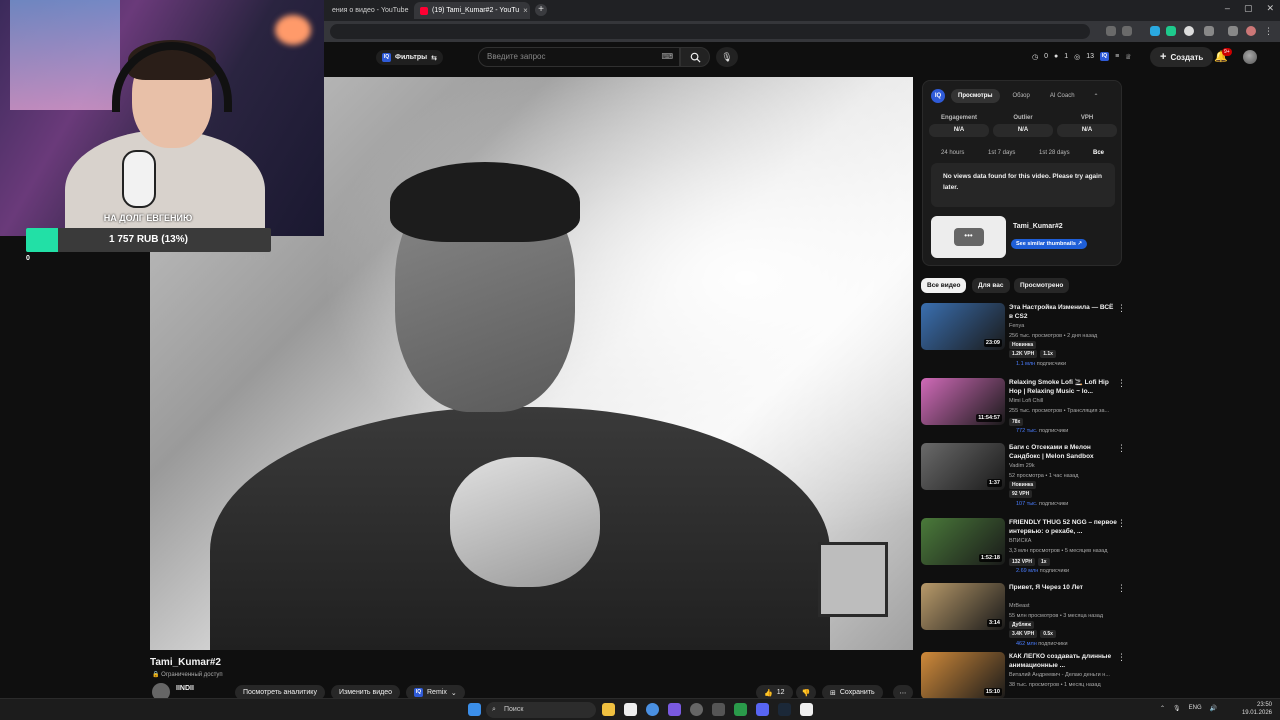 Image resolution: width=1280 pixels, height=720 pixels. I want to click on search-input: Введите запрос ⌨, so click(579, 57).